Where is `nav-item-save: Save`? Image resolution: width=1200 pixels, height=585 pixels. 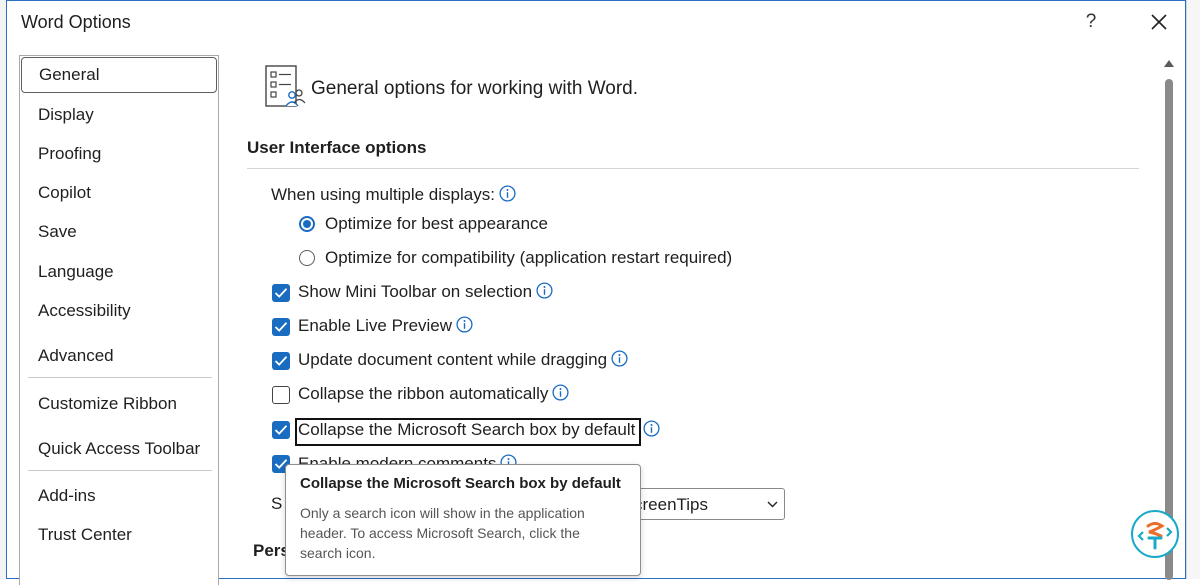
nav-item-save: Save is located at coordinates (119, 232).